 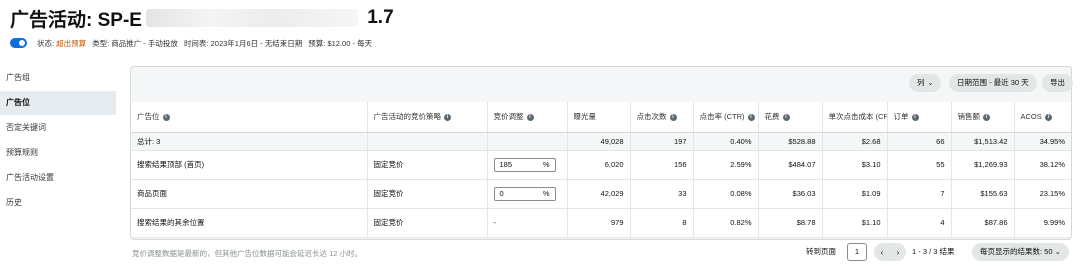 I want to click on title-prefix: 广告活动: SP-E, so click(x=76, y=20).